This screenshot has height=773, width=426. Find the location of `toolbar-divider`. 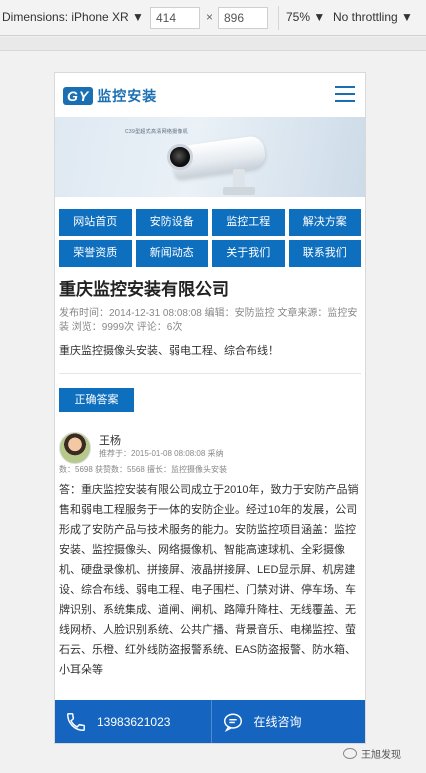

toolbar-divider is located at coordinates (278, 18).